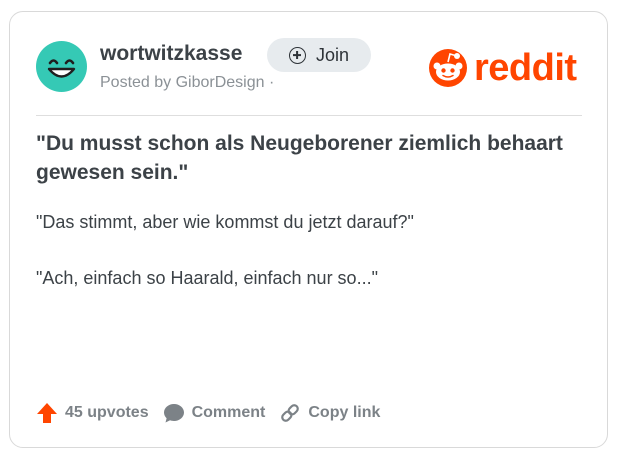  I want to click on post-actions: 45 upvotes Comment Copy link, so click(208, 413).